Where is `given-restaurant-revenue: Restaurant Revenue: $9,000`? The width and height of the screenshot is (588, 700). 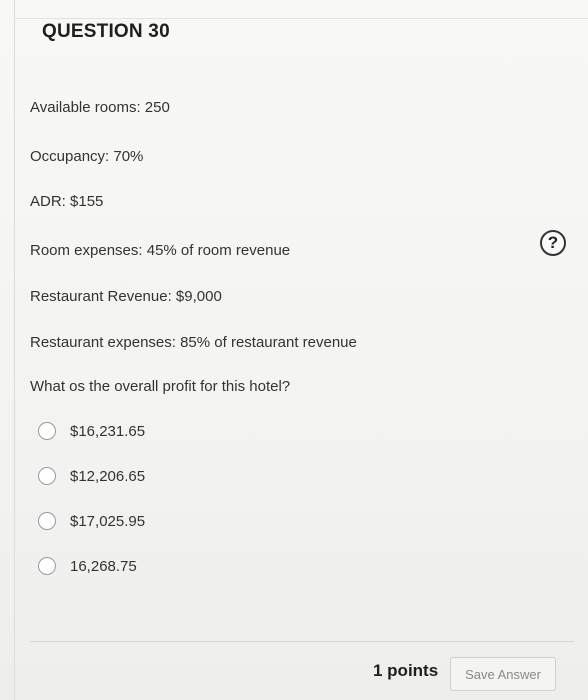 given-restaurant-revenue: Restaurant Revenue: $9,000 is located at coordinates (126, 296).